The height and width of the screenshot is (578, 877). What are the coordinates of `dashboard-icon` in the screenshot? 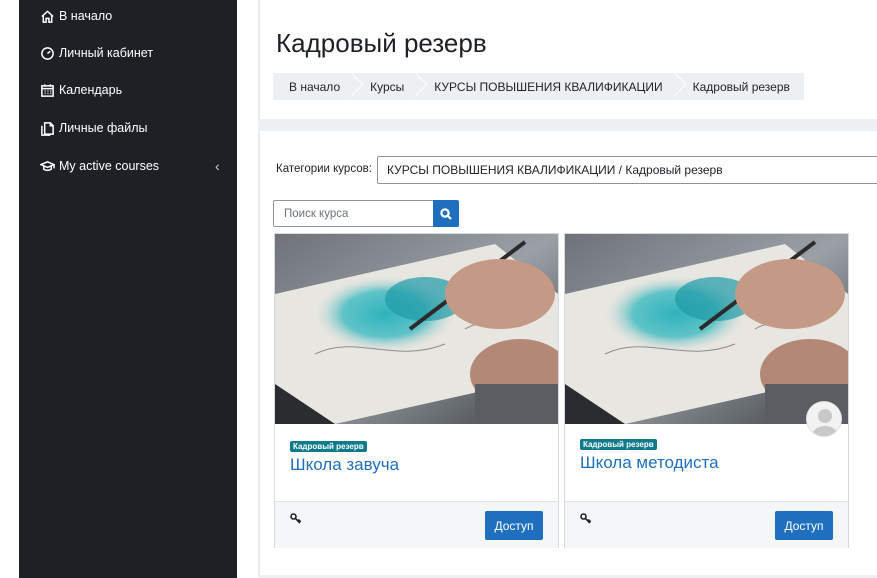 It's located at (47, 53).